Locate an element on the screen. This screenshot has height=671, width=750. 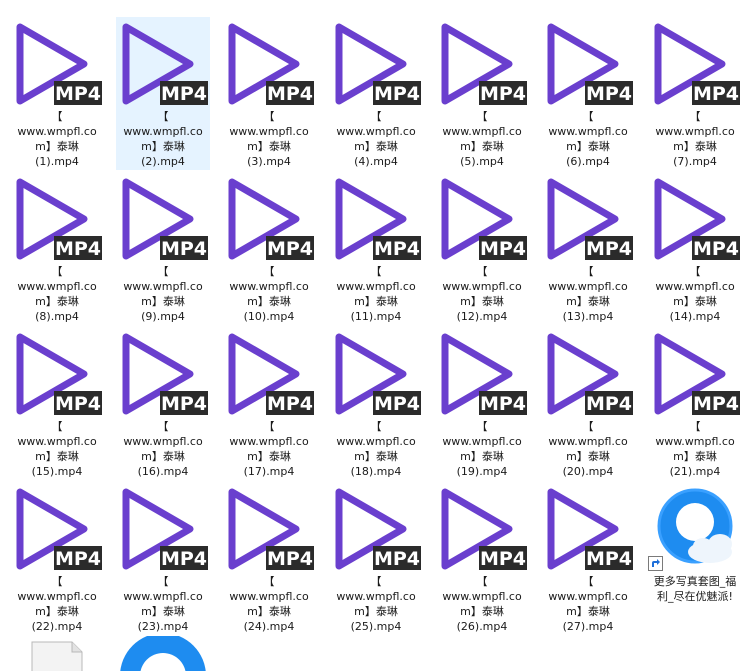
file-name: 【www.wmpfl.co m】泰琳 (1).mp4 is located at coordinates (57, 139).